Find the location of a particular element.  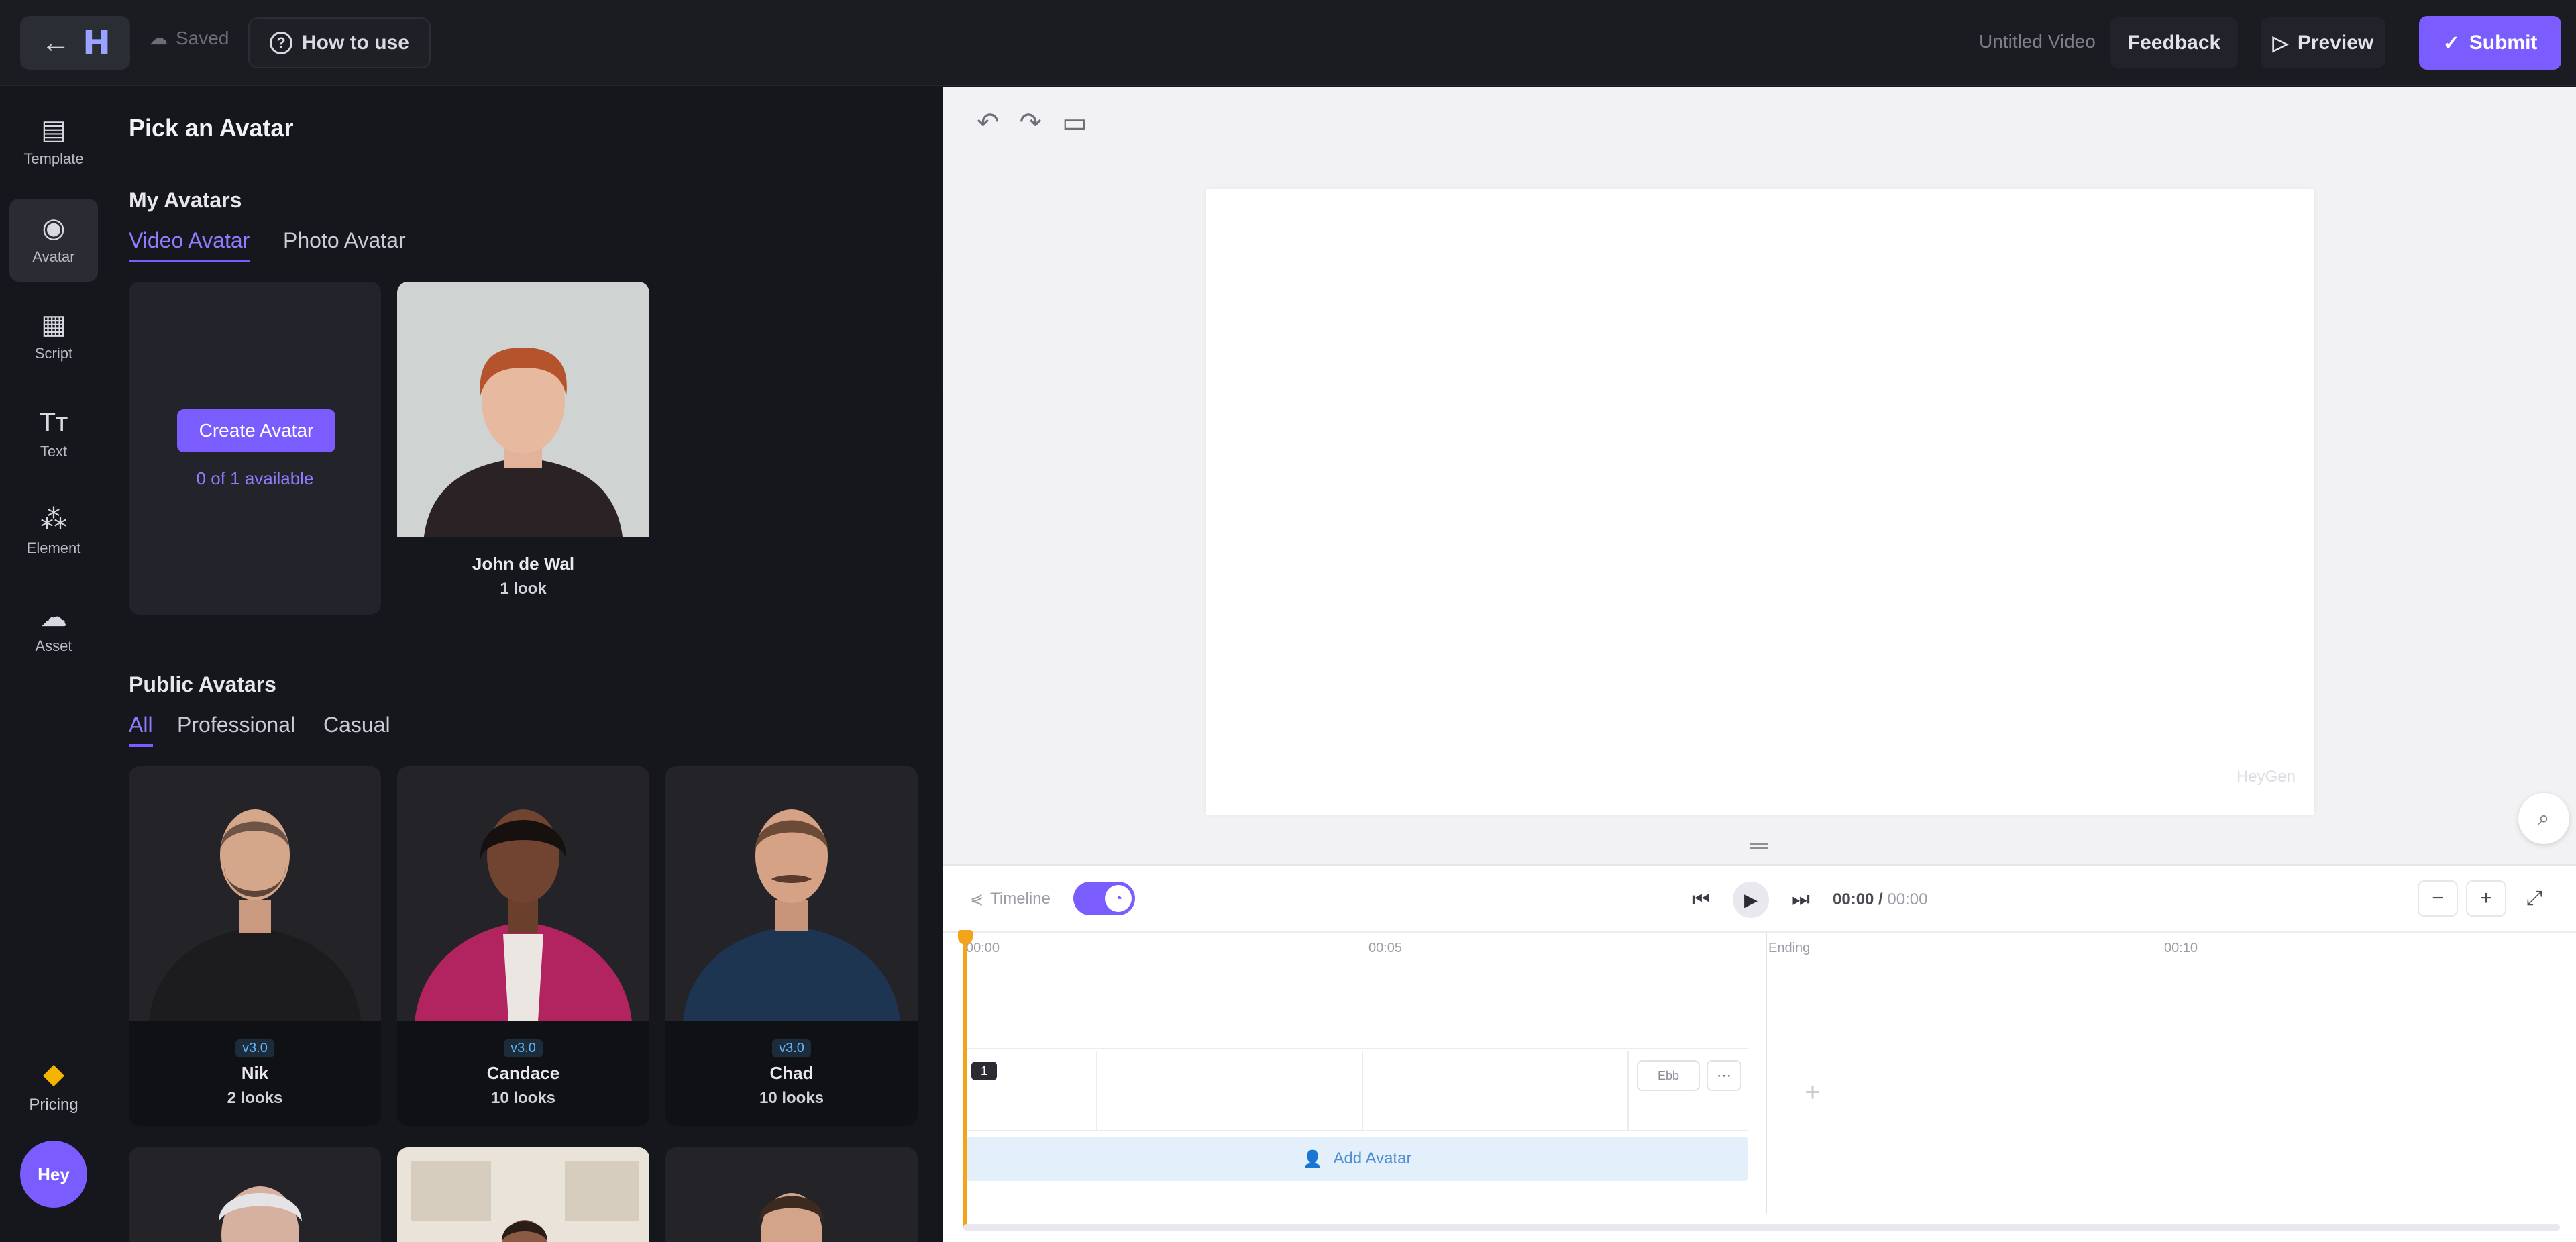

rail-item-text: Tт Text is located at coordinates (53, 435).